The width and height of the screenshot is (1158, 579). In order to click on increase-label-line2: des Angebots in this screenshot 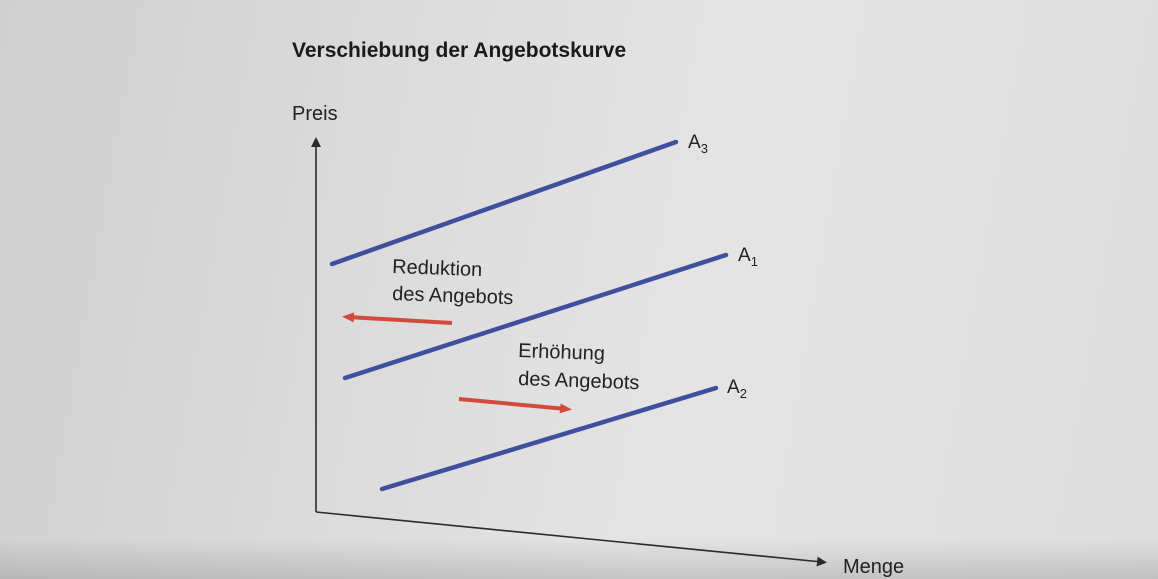, I will do `click(579, 381)`.